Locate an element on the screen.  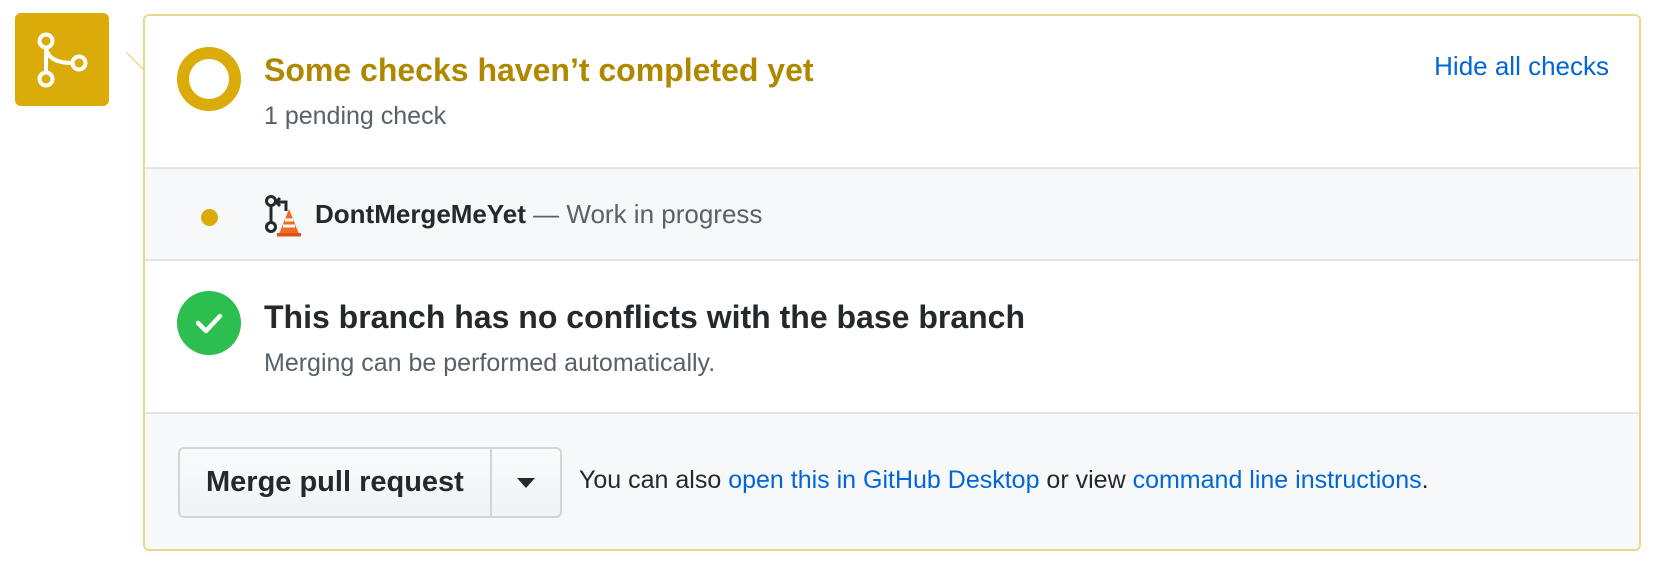
note-suffix: . is located at coordinates (1425, 480).